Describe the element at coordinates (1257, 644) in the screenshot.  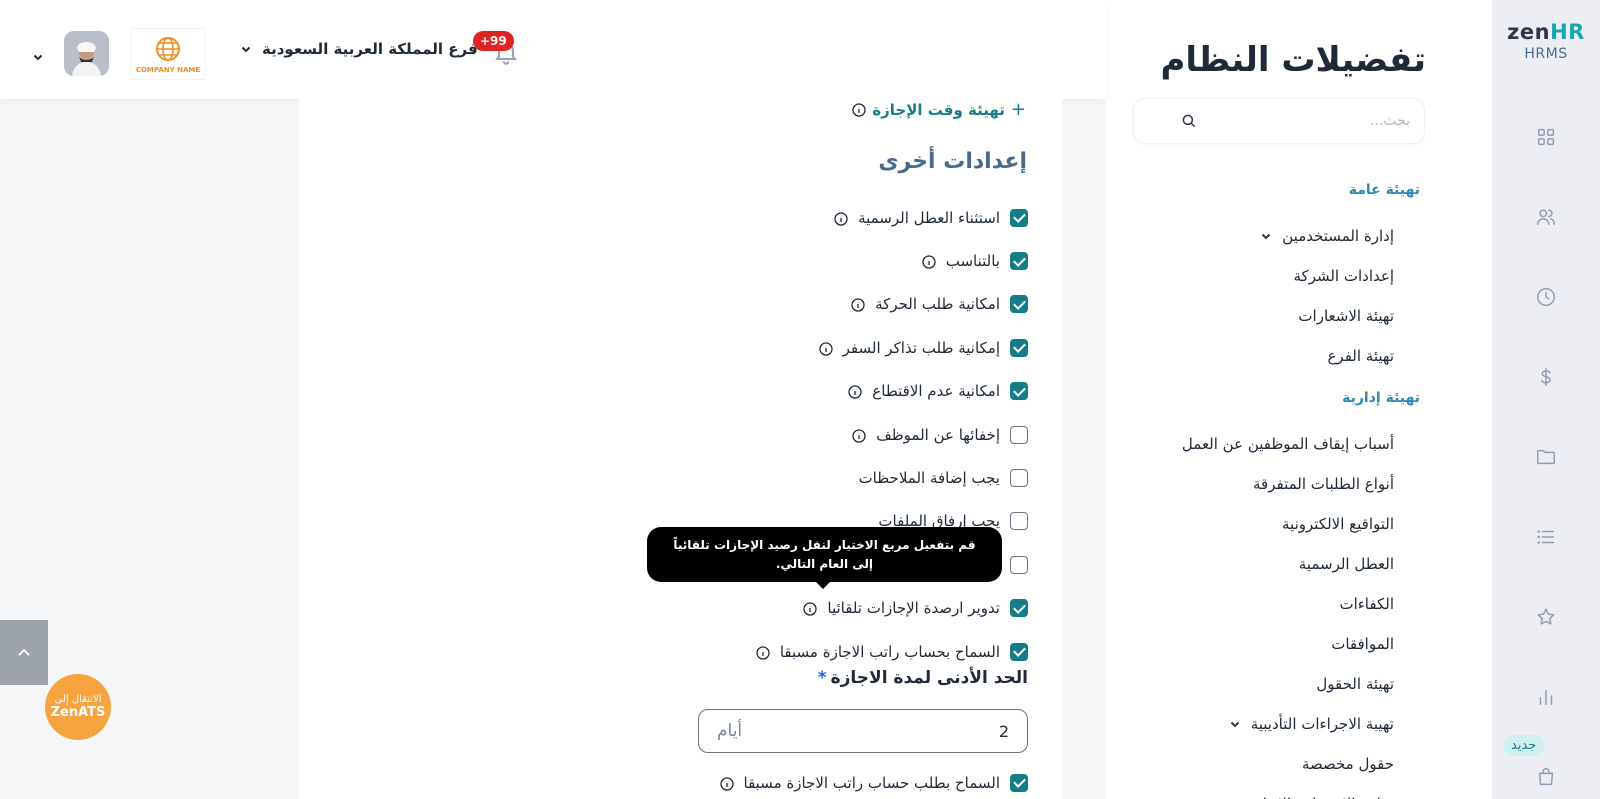
I see `nav-item-approvals: الموافقات` at that location.